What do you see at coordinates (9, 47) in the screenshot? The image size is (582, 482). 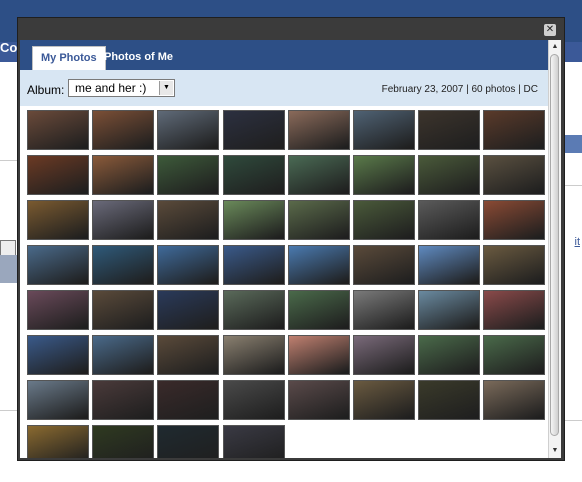 I see `background-title-fragment: Co` at bounding box center [9, 47].